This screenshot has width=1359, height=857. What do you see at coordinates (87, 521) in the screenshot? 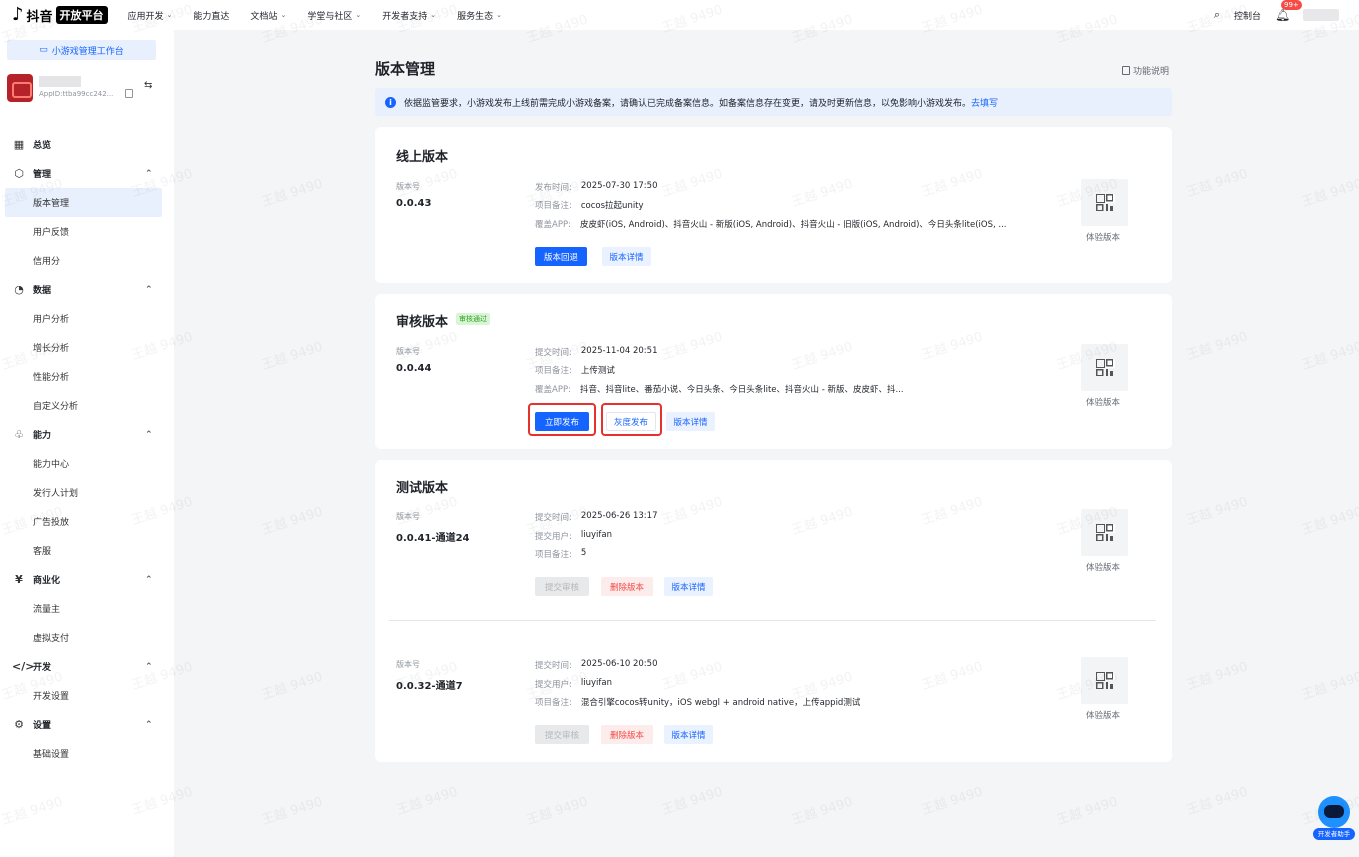
I see `sidebar-item: 广告投放` at bounding box center [87, 521].